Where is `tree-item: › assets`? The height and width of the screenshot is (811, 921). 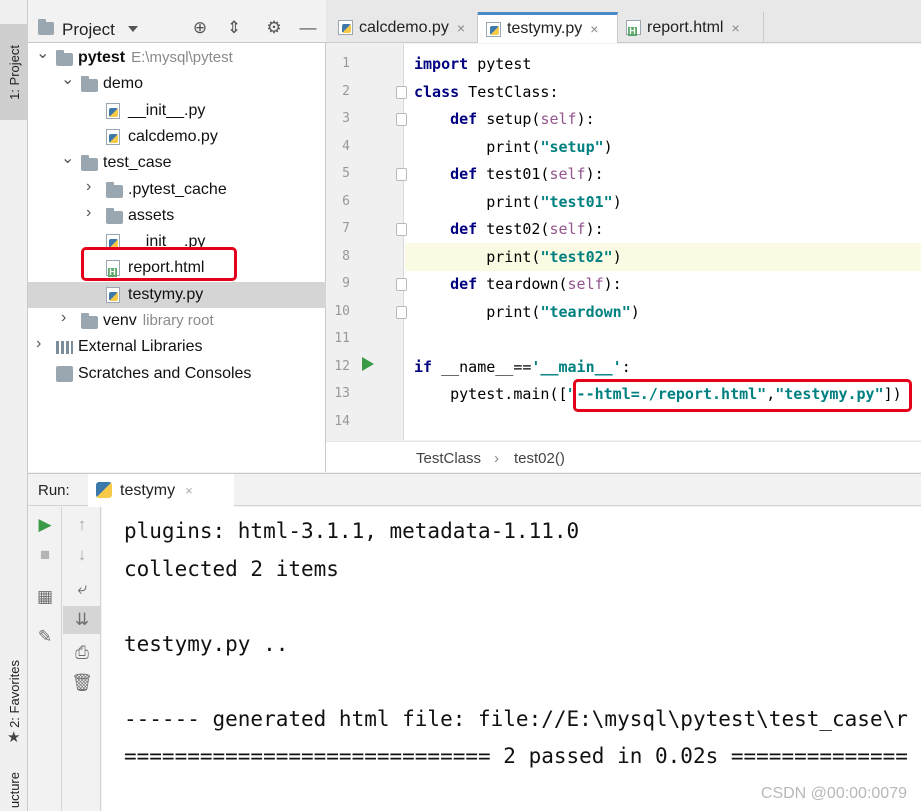
tree-item: › assets is located at coordinates (177, 216).